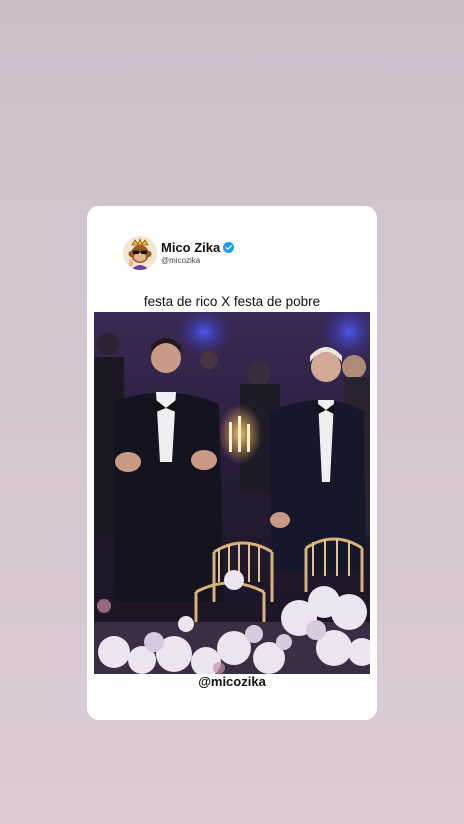  What do you see at coordinates (229, 247) in the screenshot?
I see `verified-badge-icon` at bounding box center [229, 247].